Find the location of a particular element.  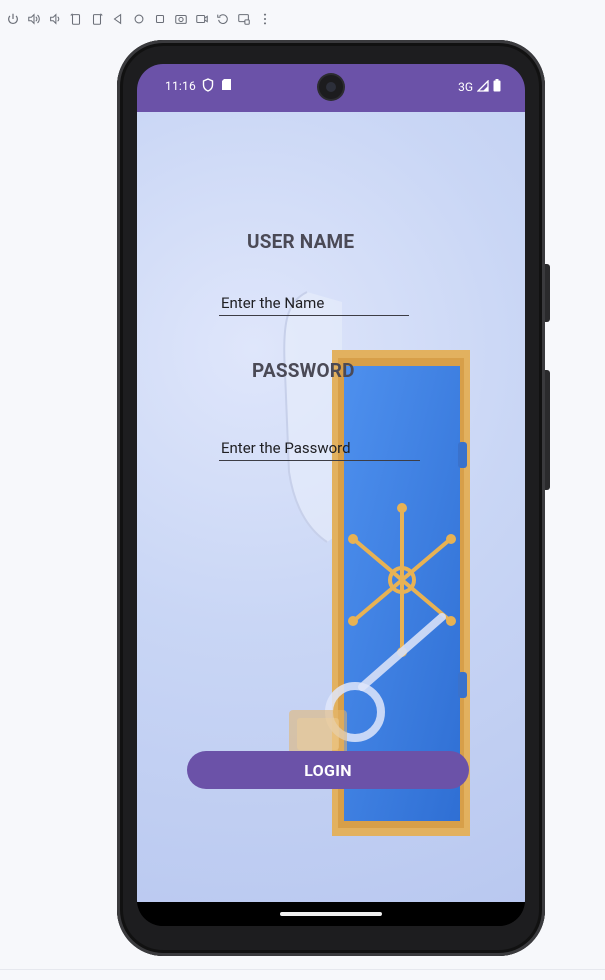

username-input is located at coordinates (314, 304).